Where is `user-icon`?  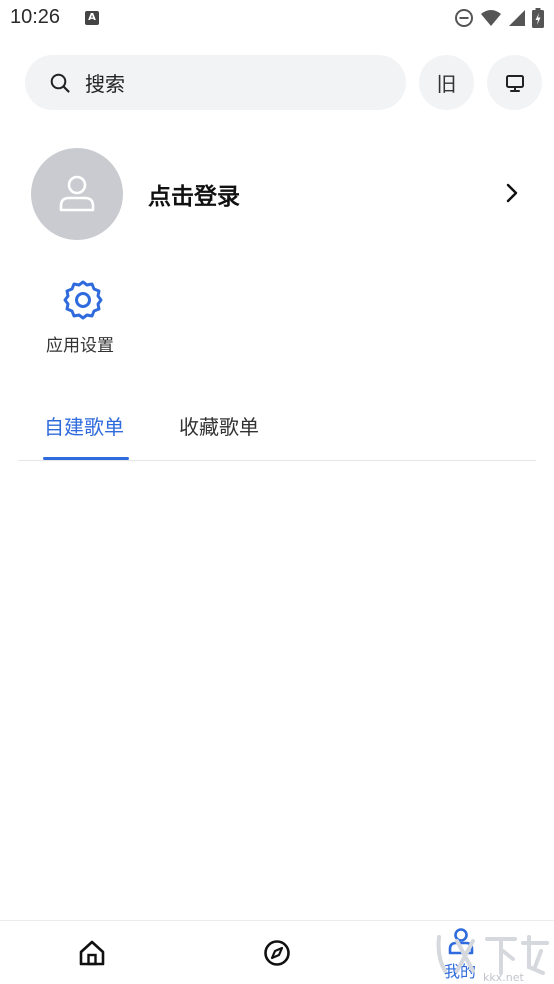
user-icon is located at coordinates (77, 193).